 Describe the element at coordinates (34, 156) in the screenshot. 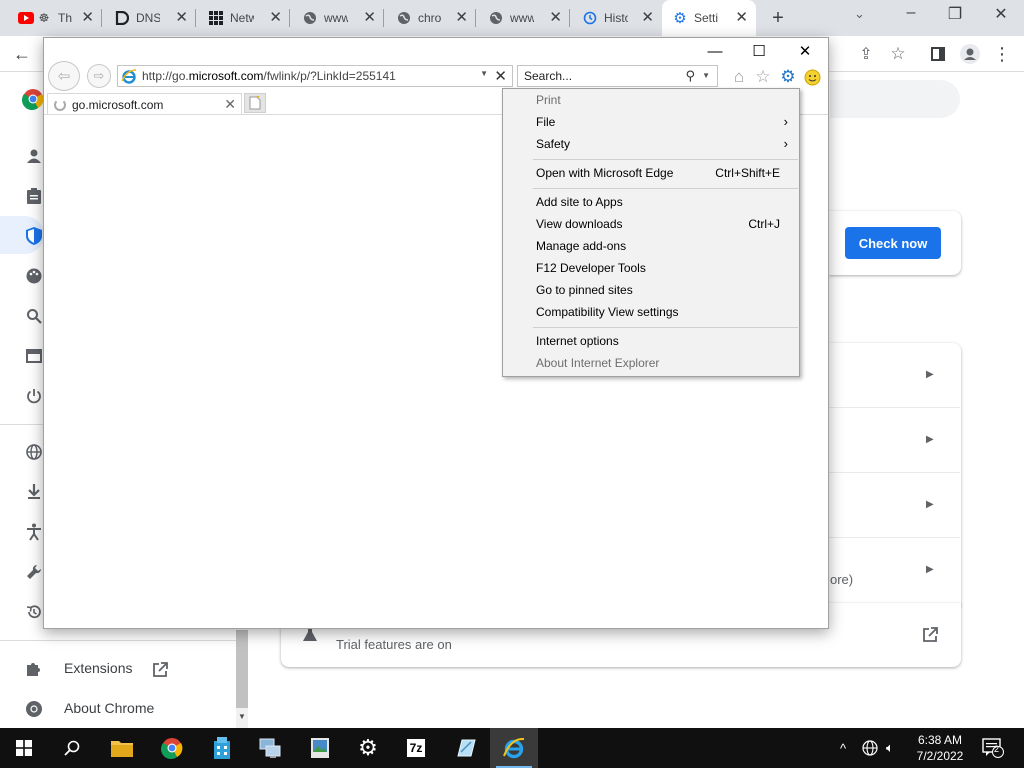

I see `person-icon` at that location.